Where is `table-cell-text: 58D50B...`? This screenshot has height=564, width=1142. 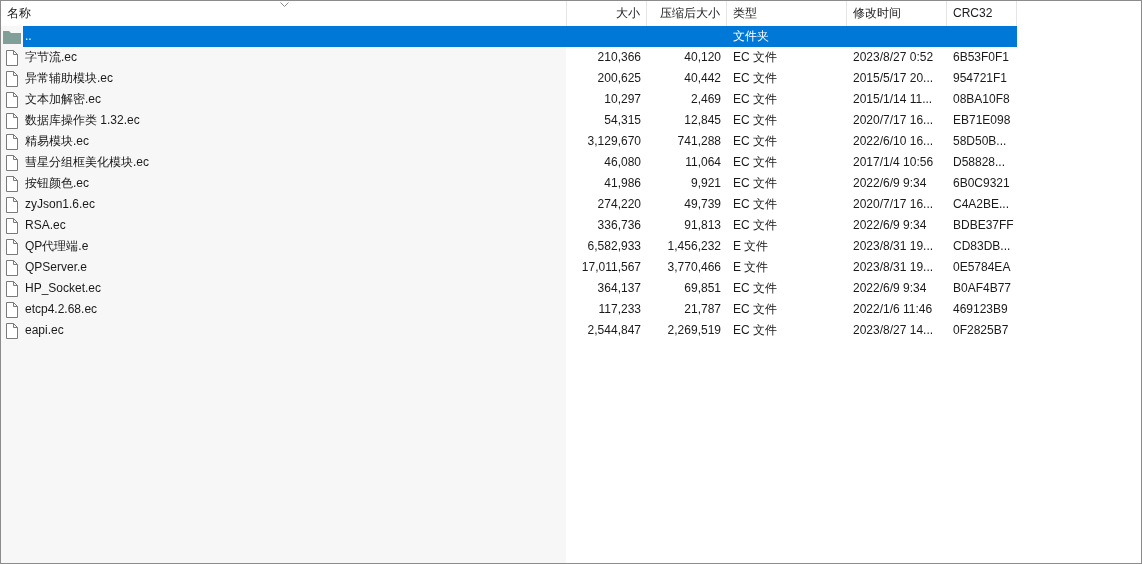
table-cell-text: 58D50B... is located at coordinates (980, 141).